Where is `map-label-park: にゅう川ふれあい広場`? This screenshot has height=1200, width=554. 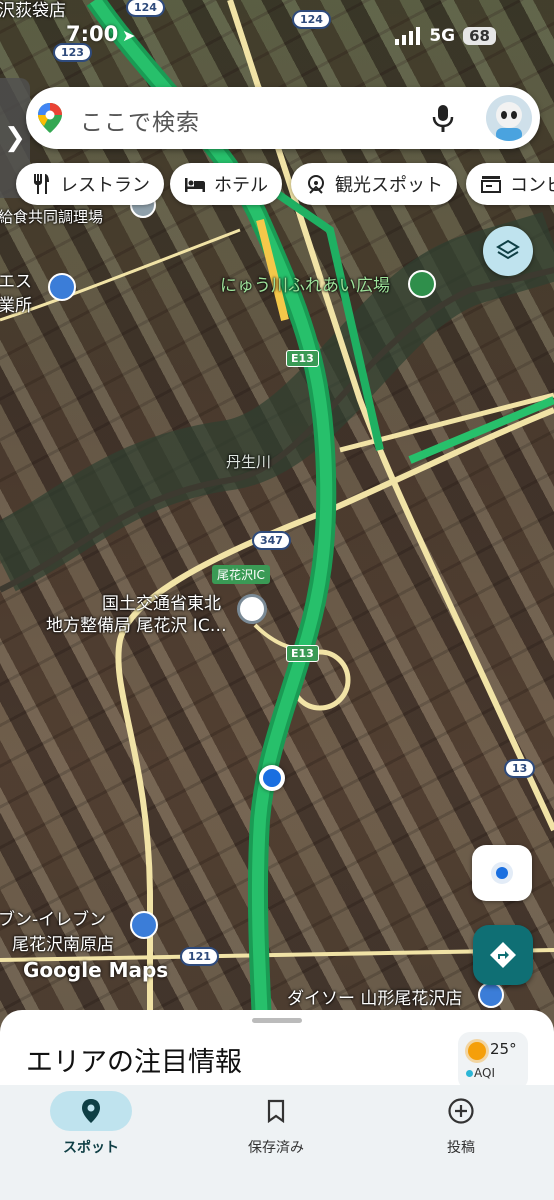
map-label-park: にゅう川ふれあい広場 is located at coordinates (305, 286).